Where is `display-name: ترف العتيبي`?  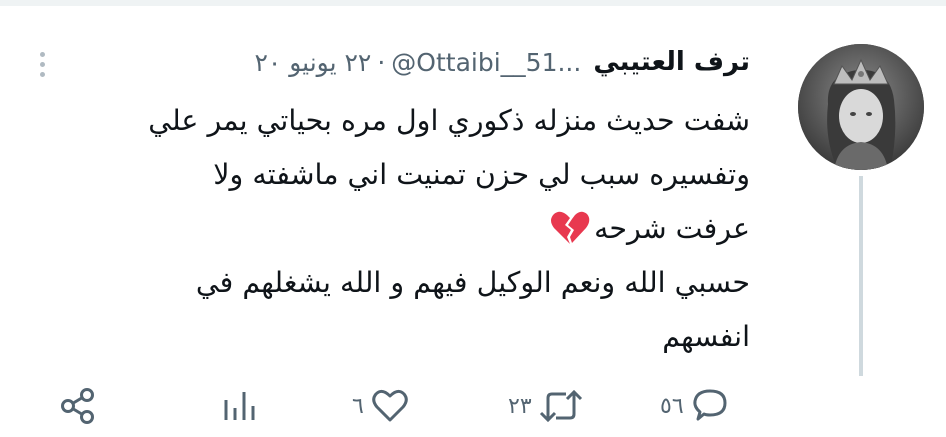 display-name: ترف العتيبي is located at coordinates (671, 62).